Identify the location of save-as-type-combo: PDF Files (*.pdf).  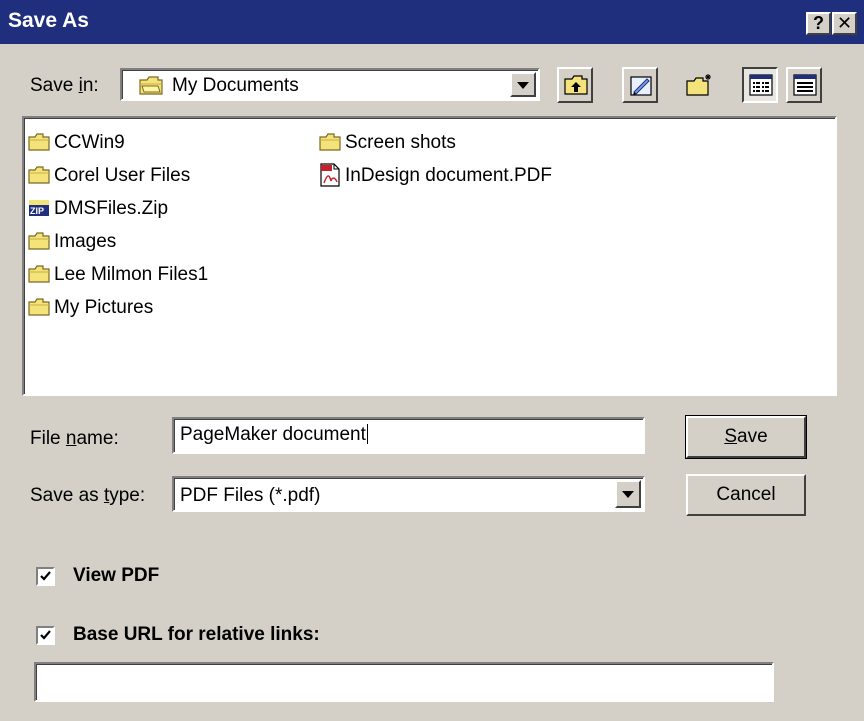
(408, 494).